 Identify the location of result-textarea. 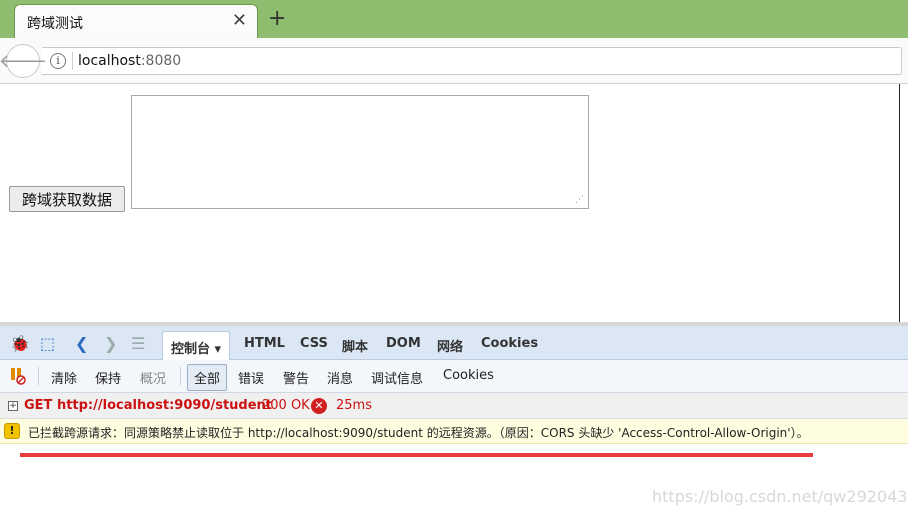
(360, 152).